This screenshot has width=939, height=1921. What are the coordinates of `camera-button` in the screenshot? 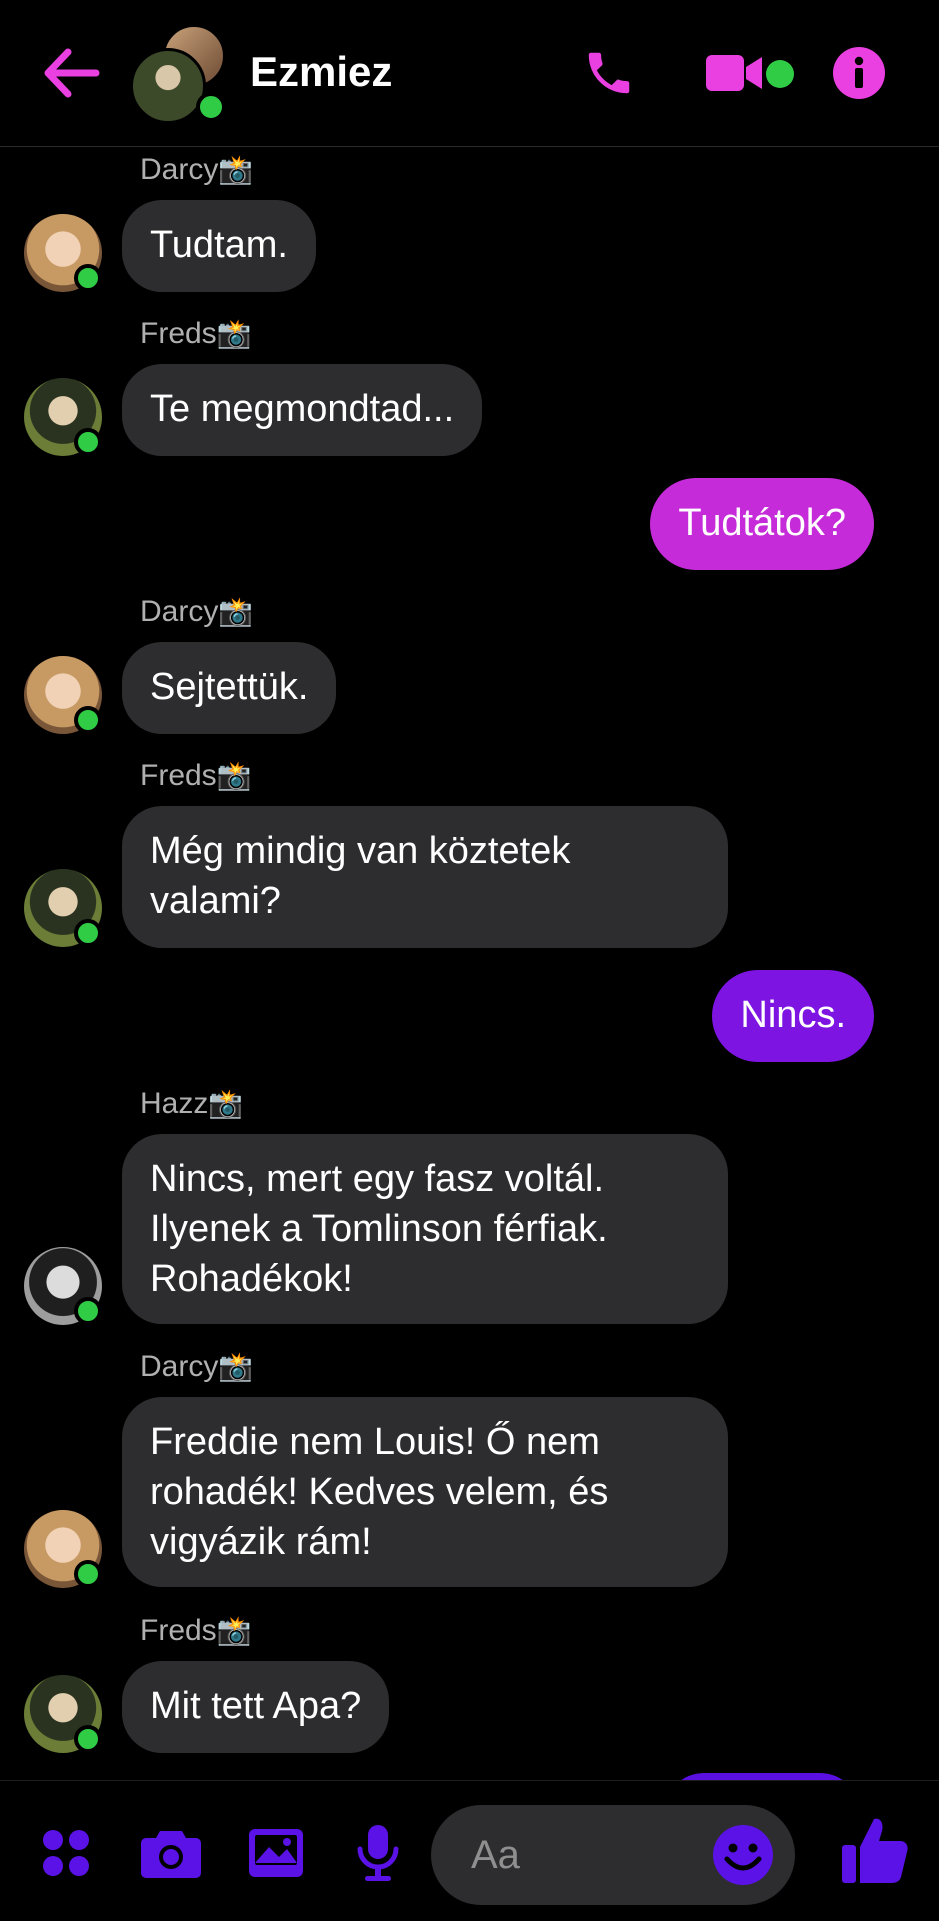 It's located at (171, 1853).